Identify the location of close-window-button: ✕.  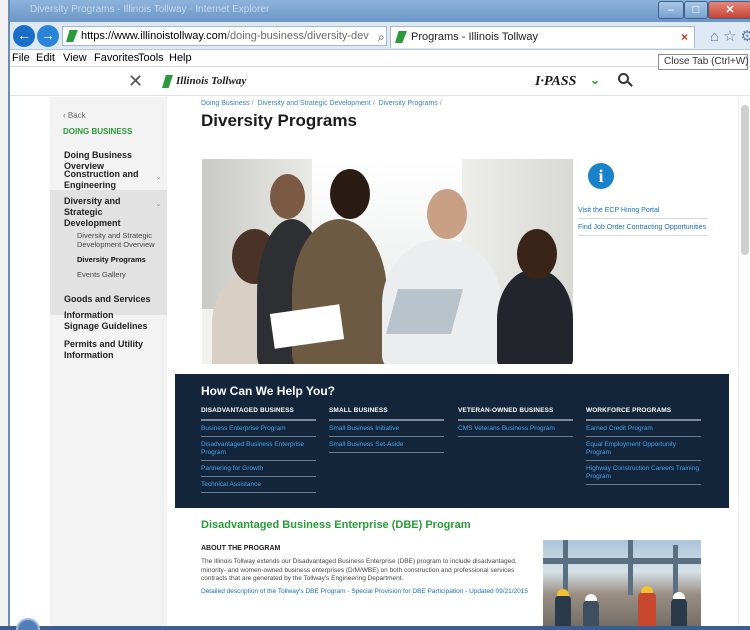
(729, 10).